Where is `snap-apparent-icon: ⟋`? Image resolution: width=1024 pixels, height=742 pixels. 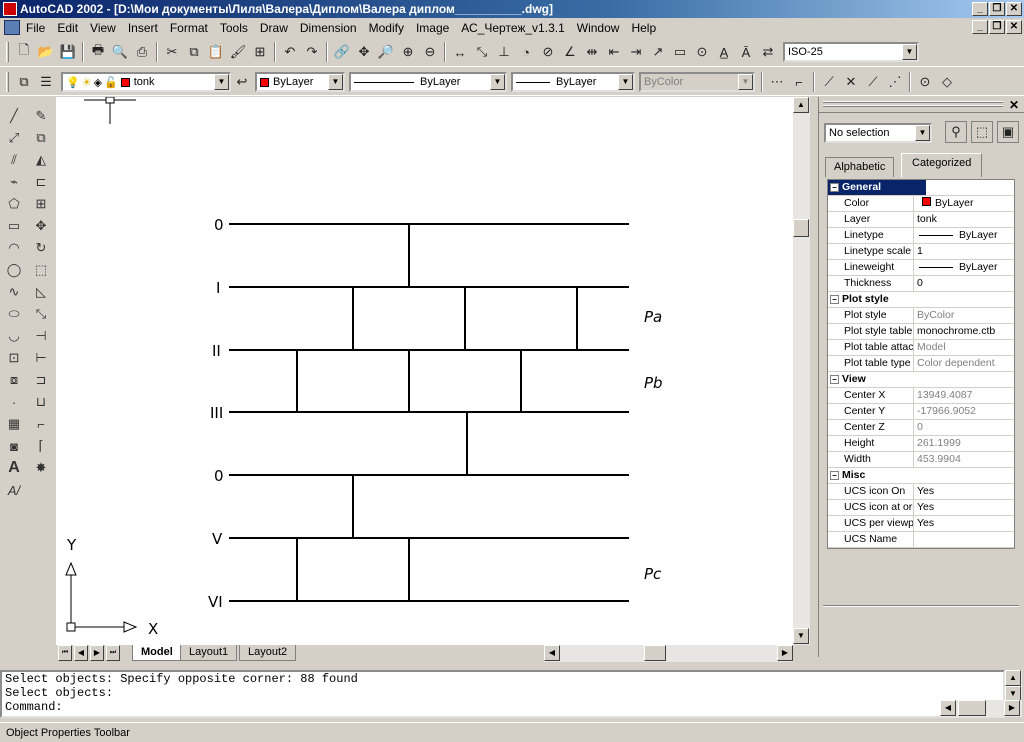
snap-apparent-icon: ⟋ is located at coordinates (873, 82).